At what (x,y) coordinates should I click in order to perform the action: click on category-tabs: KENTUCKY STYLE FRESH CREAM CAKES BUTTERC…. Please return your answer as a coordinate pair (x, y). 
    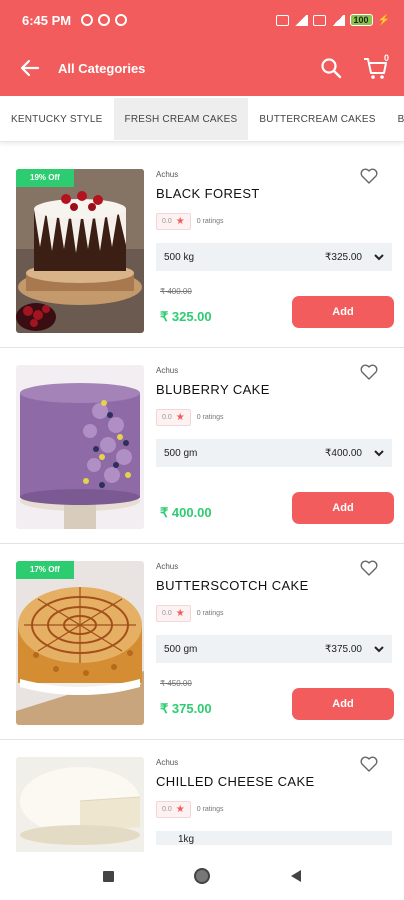
    Looking at the image, I should click on (202, 119).